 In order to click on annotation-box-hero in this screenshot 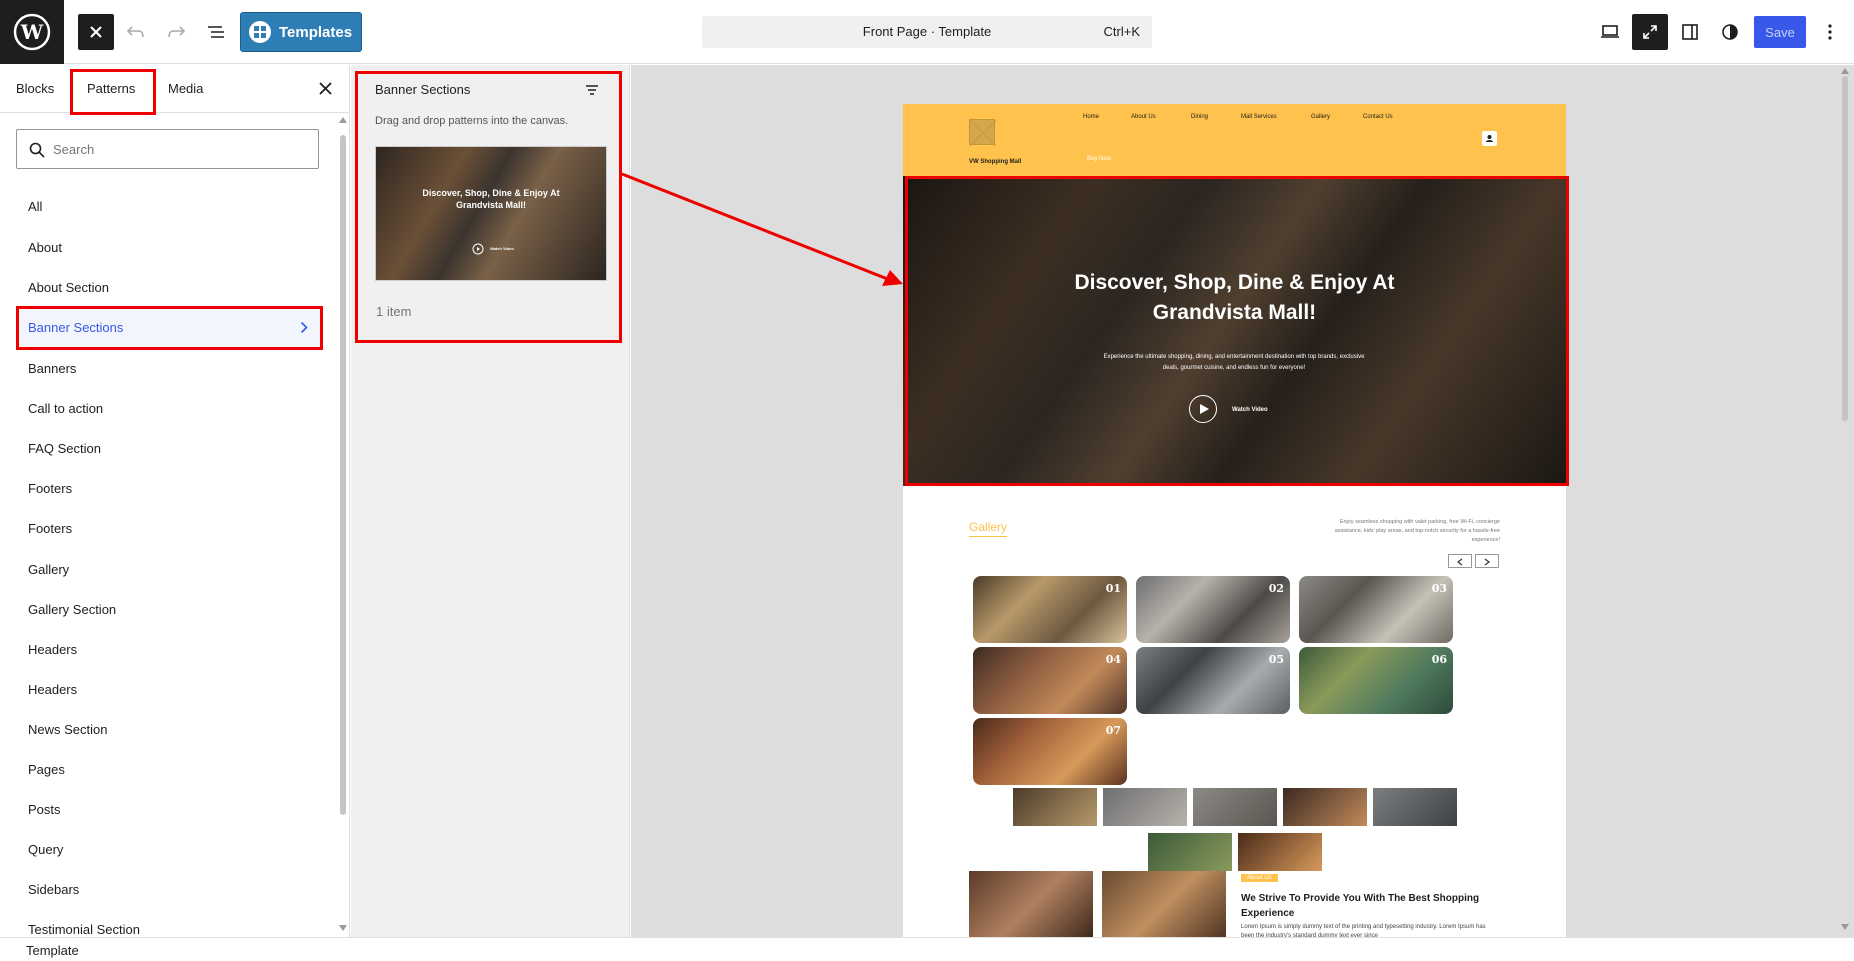, I will do `click(1237, 331)`.